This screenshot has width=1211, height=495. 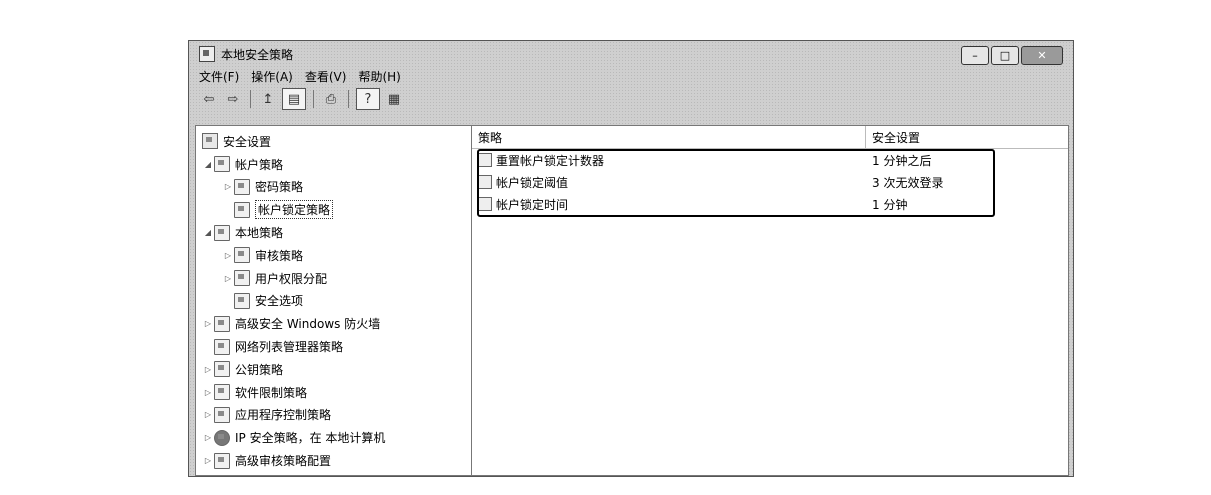 I want to click on globe-icon, so click(x=222, y=437).